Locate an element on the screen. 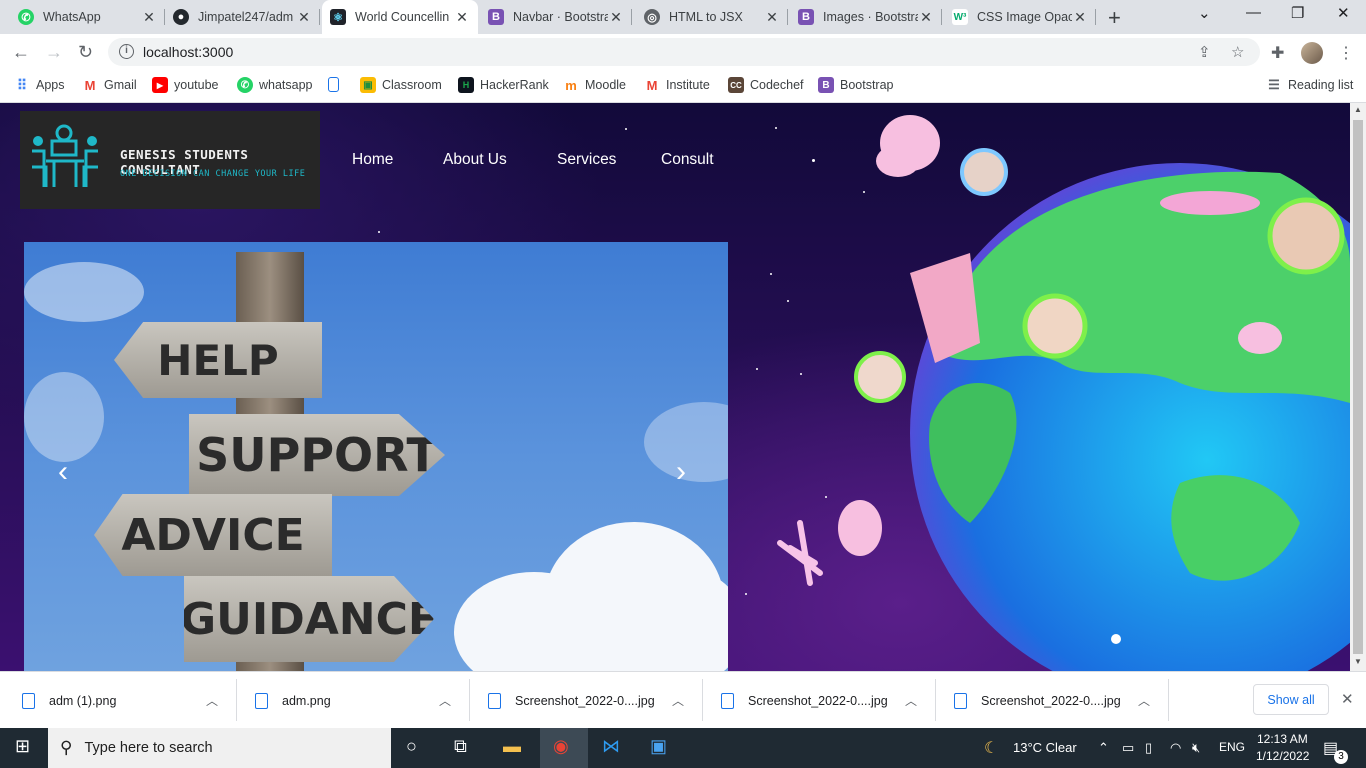 The width and height of the screenshot is (1366, 768). search-icon: ⚲ is located at coordinates (66, 747).